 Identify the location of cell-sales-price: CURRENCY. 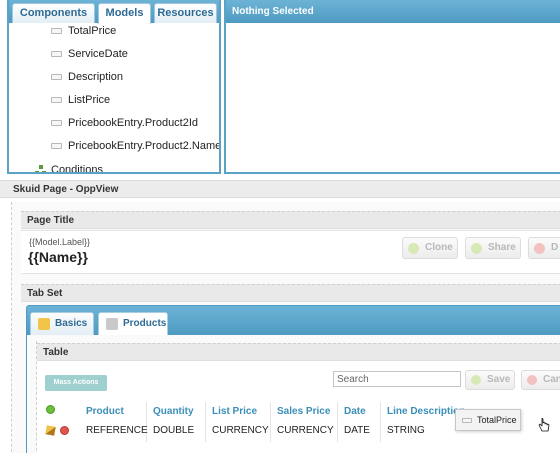
(305, 430).